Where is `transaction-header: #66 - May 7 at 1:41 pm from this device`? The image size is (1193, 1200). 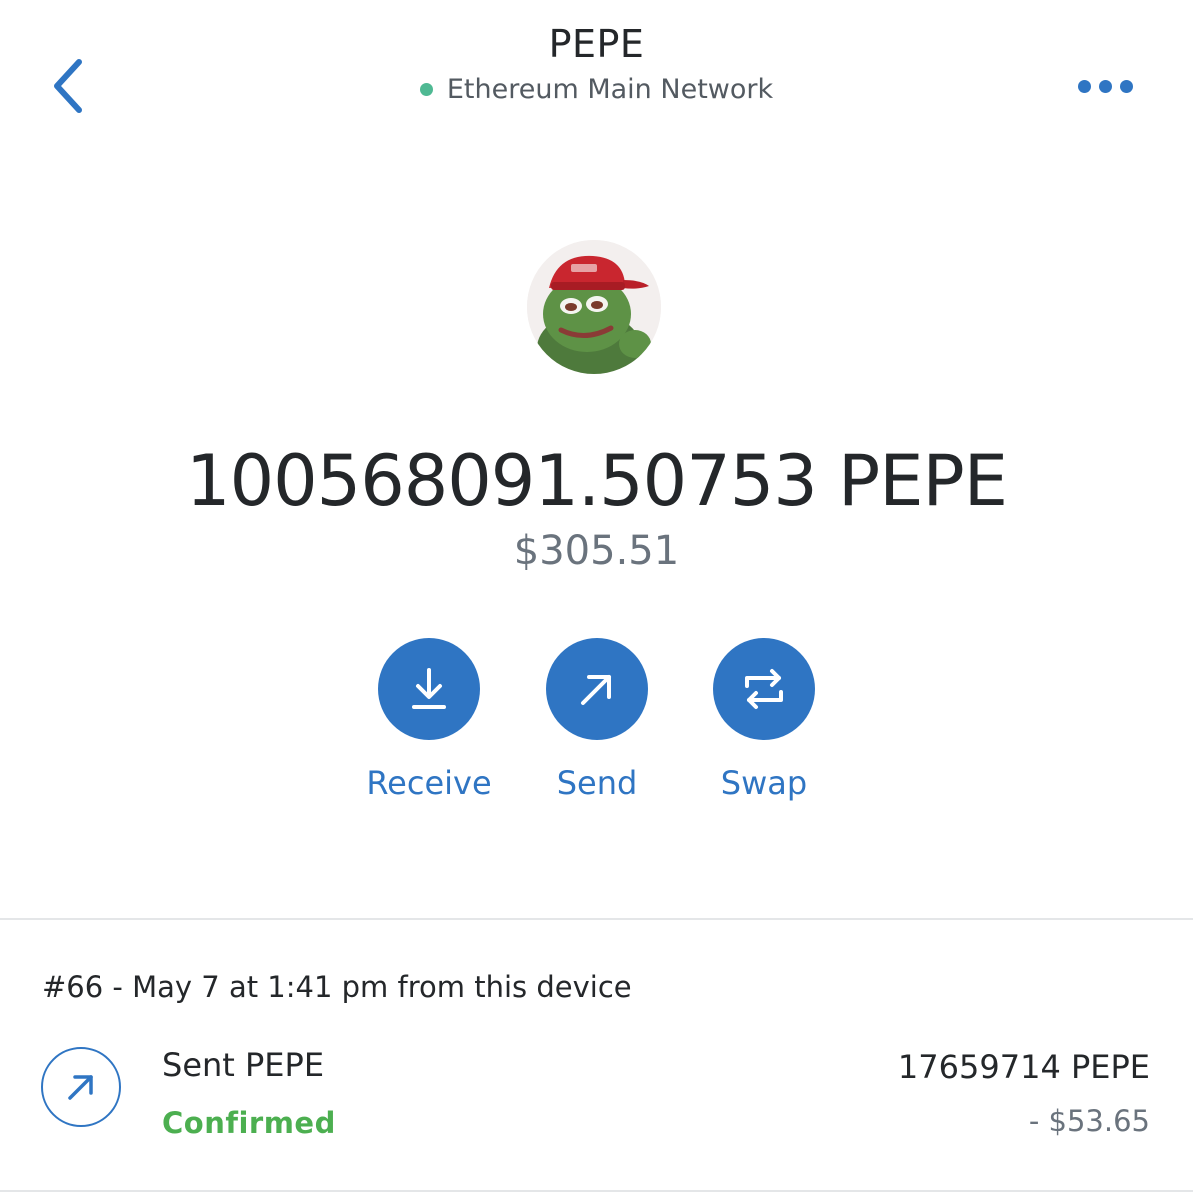
transaction-header: #66 - May 7 at 1:41 pm from this device is located at coordinates (337, 987).